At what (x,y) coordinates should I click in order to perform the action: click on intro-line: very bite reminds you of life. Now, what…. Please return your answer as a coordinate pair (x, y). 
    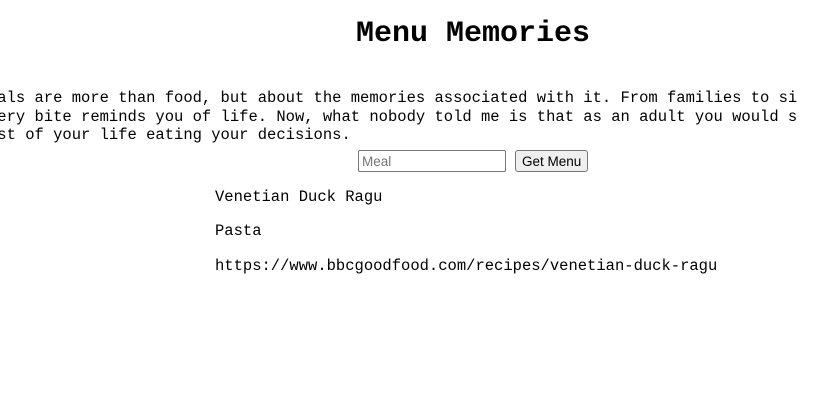
    Looking at the image, I should click on (399, 116).